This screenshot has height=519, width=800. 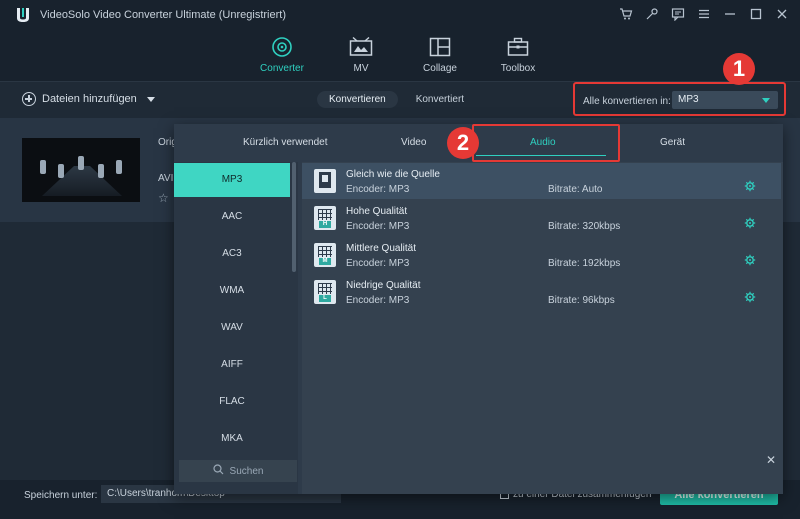 I want to click on tab-collage: Collage, so click(x=440, y=58).